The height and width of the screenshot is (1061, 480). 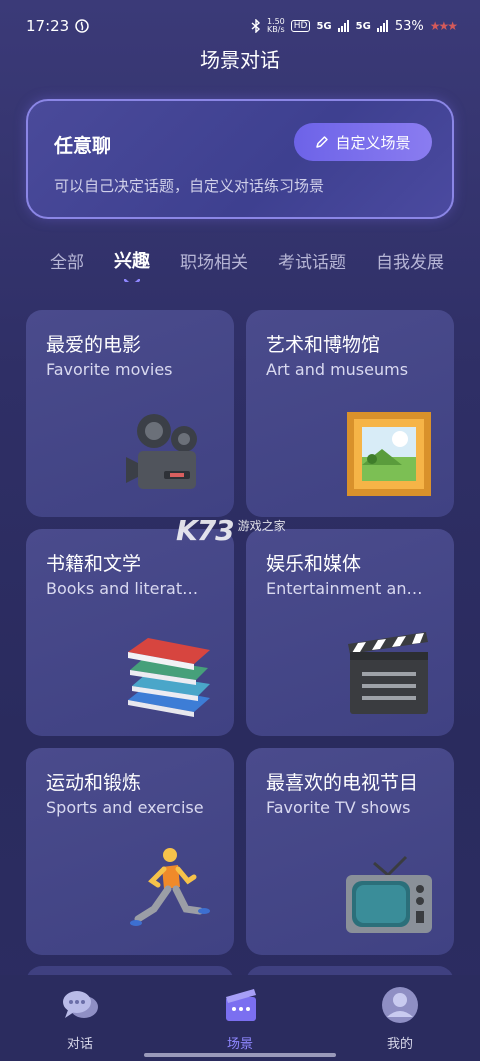 I want to click on nav-profile: 我的, so click(x=400, y=1018).